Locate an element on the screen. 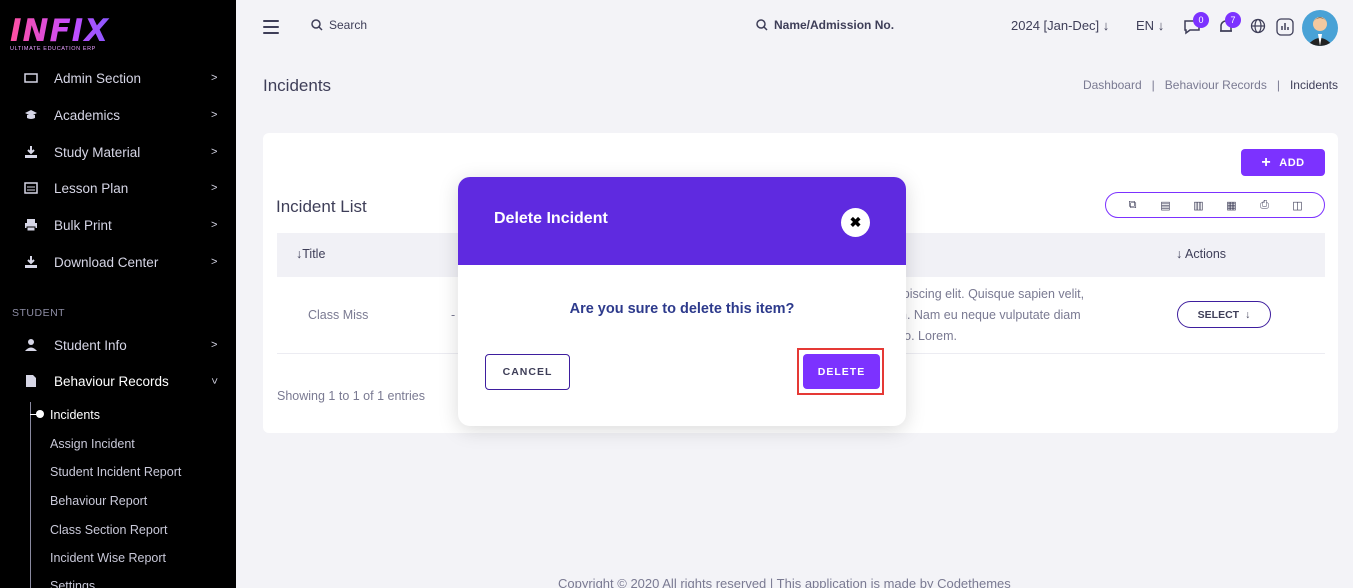 The height and width of the screenshot is (588, 1353). print-icon: ⎙ is located at coordinates (1265, 205).